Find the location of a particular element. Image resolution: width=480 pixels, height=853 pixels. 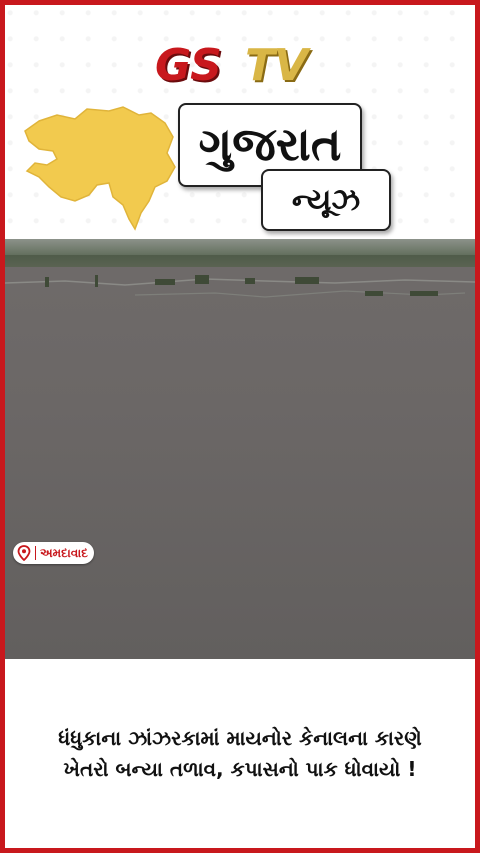

news-subtitle-box: ન્યૂઝ is located at coordinates (326, 200).